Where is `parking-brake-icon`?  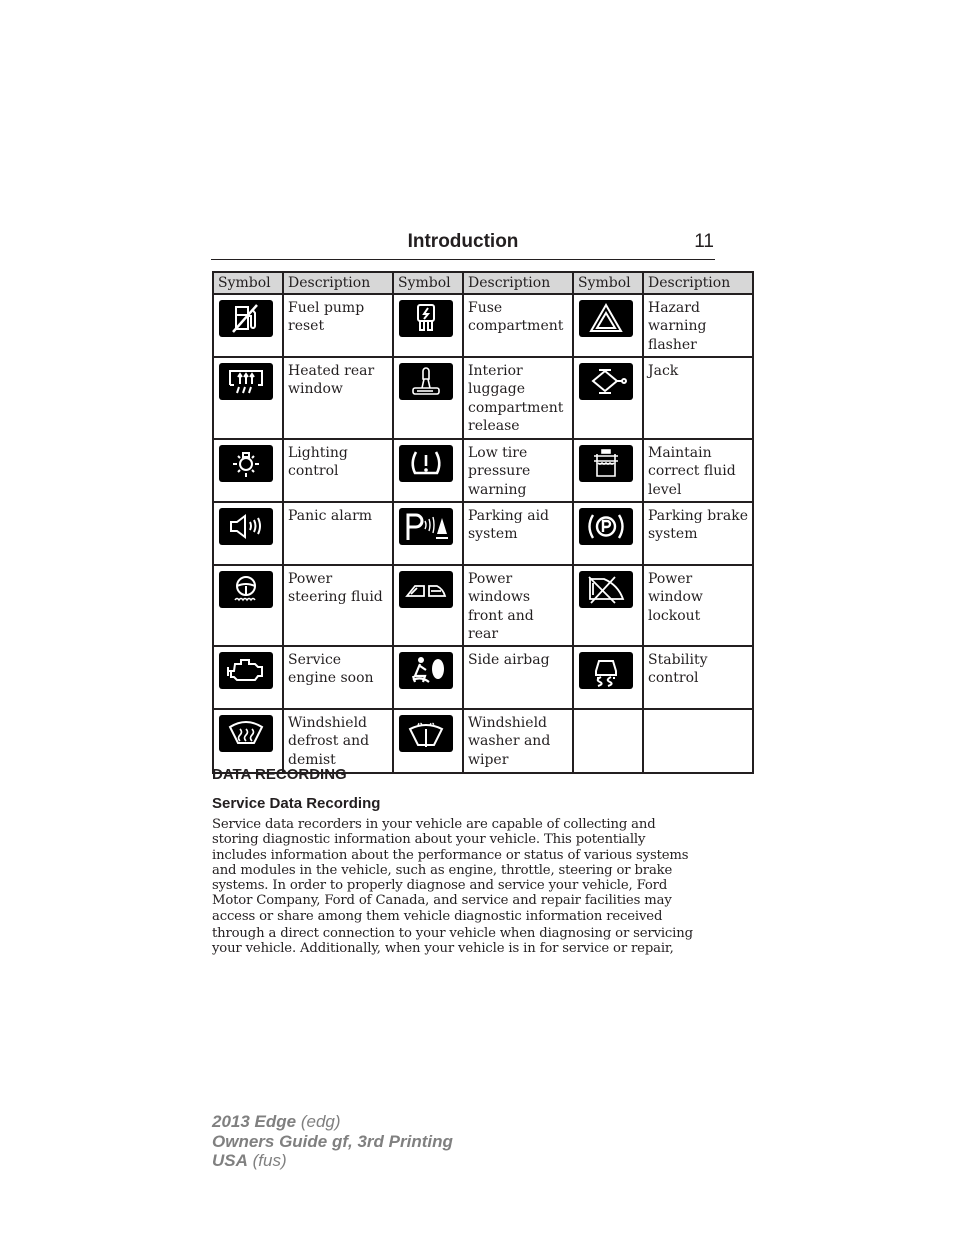 parking-brake-icon is located at coordinates (606, 526).